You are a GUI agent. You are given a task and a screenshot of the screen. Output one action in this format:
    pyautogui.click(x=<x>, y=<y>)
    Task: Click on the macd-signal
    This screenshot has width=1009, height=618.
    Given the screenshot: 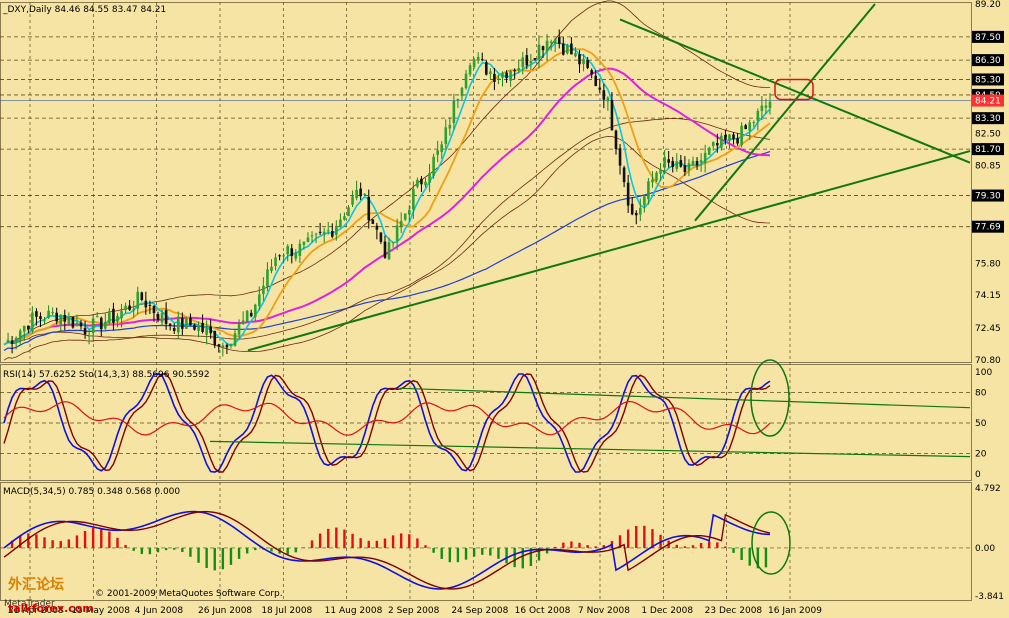 What is the action you would take?
    pyautogui.click(x=387, y=550)
    